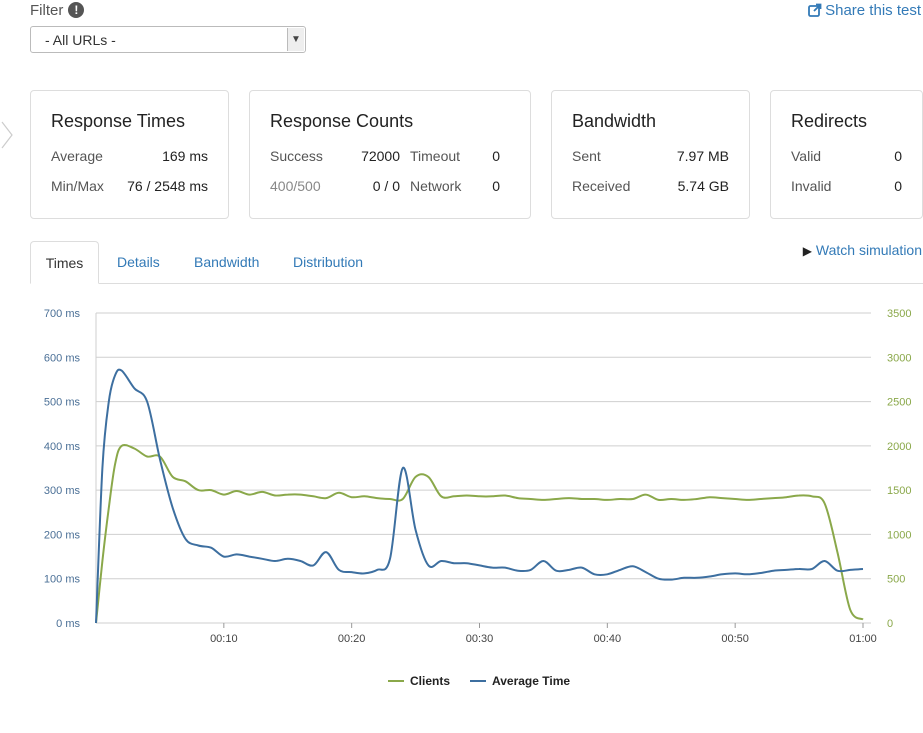  I want to click on network-label: Network, so click(436, 186).